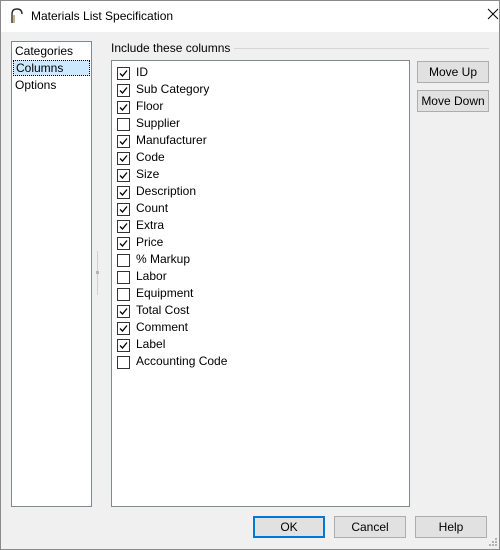  Describe the element at coordinates (151, 344) in the screenshot. I see `column-option-label: Label` at that location.